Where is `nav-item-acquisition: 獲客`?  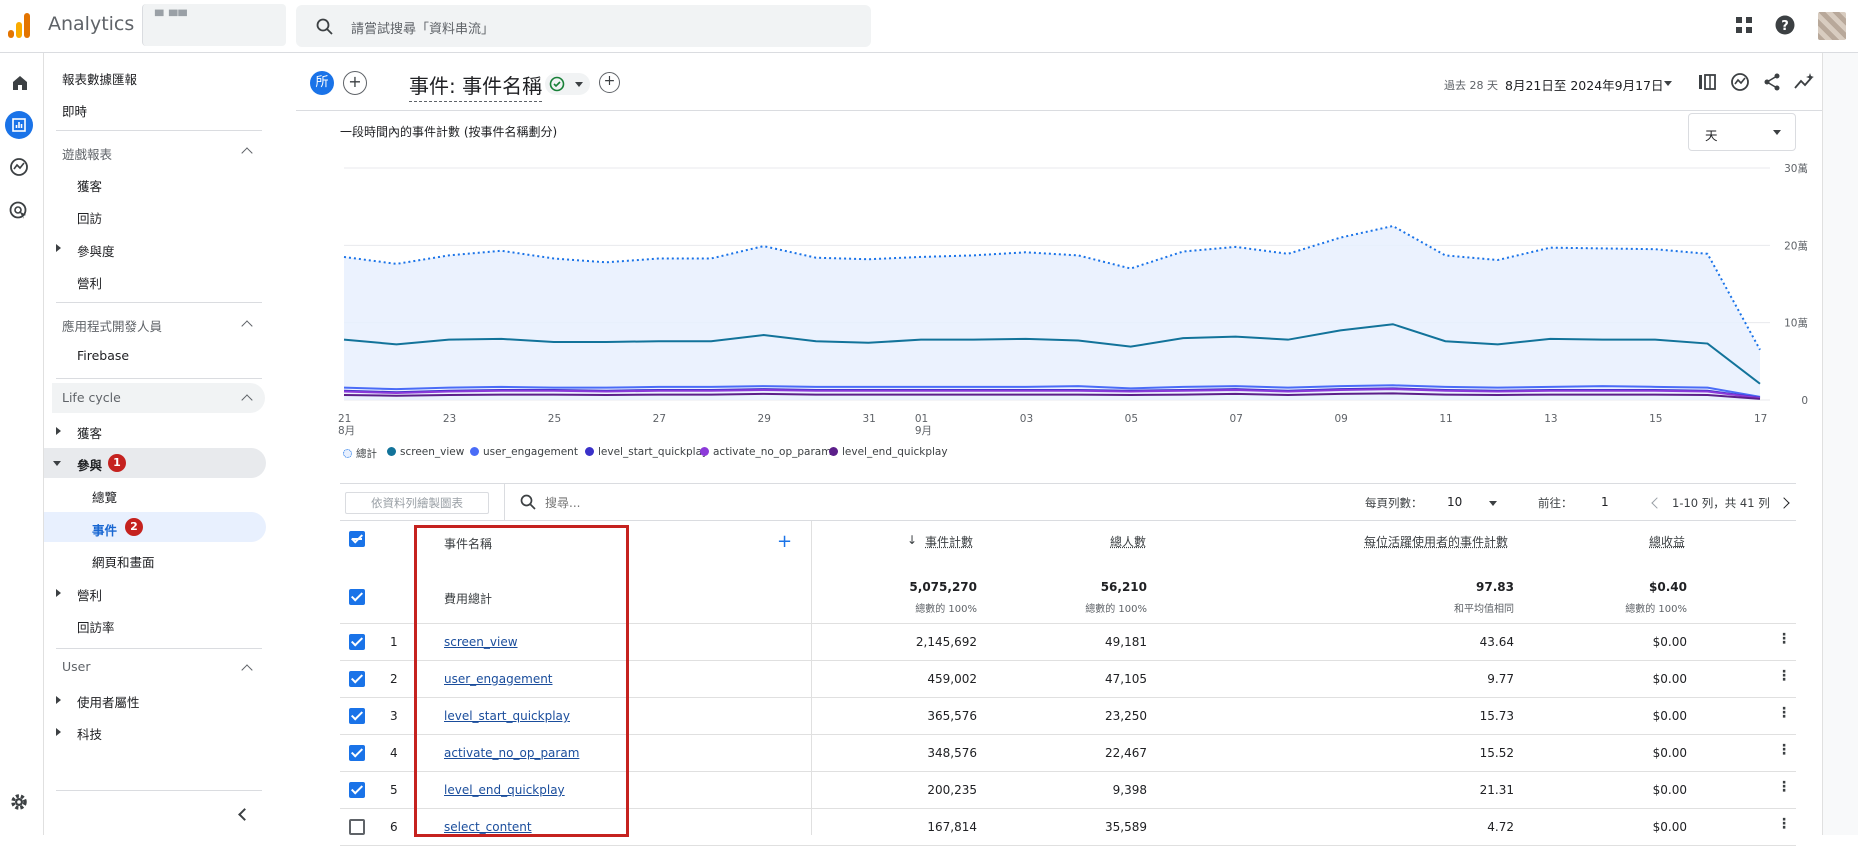 nav-item-acquisition: 獲客 is located at coordinates (89, 185).